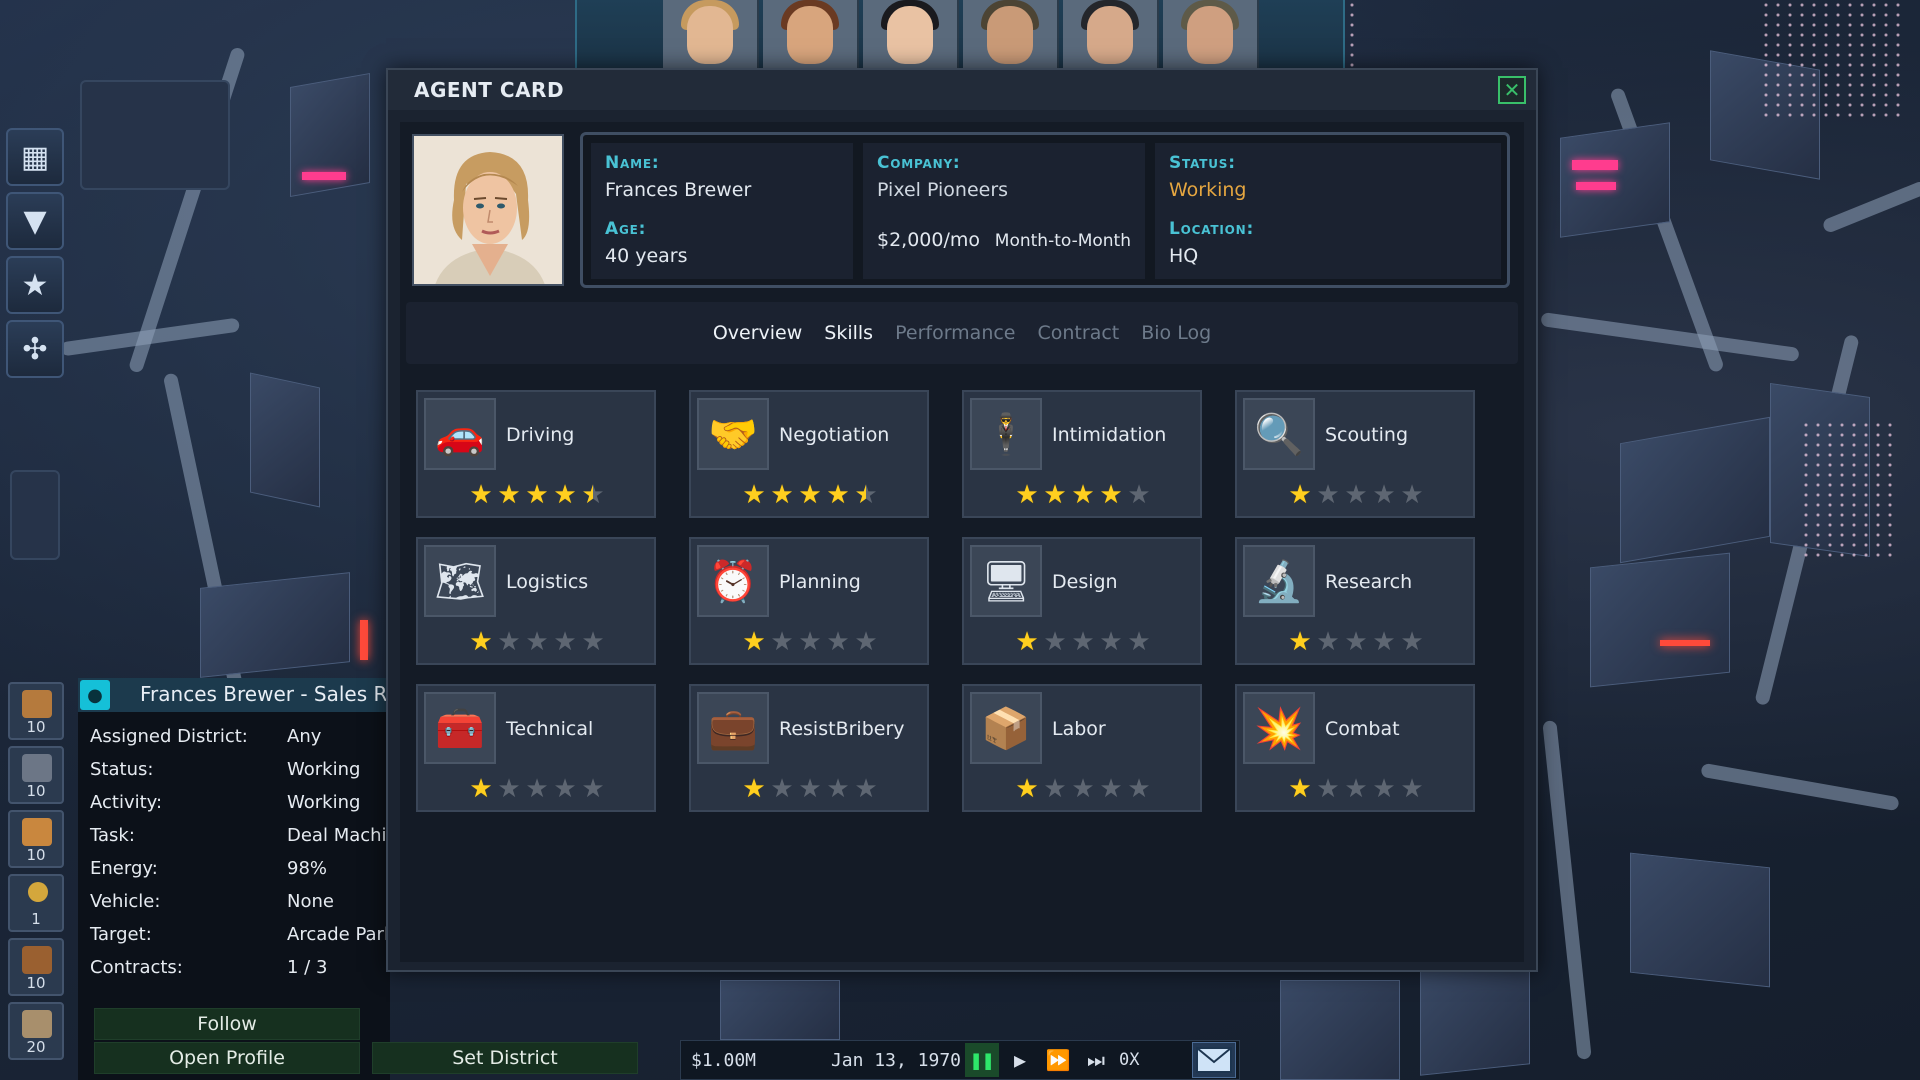 The image size is (1920, 1080). What do you see at coordinates (722, 211) in the screenshot?
I see `identity-column: Name: Frances Brewer Age: 40 years` at bounding box center [722, 211].